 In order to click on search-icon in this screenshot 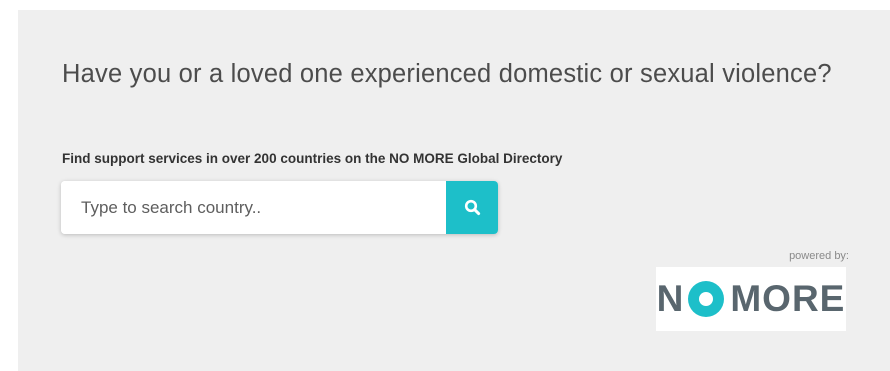, I will do `click(472, 207)`.